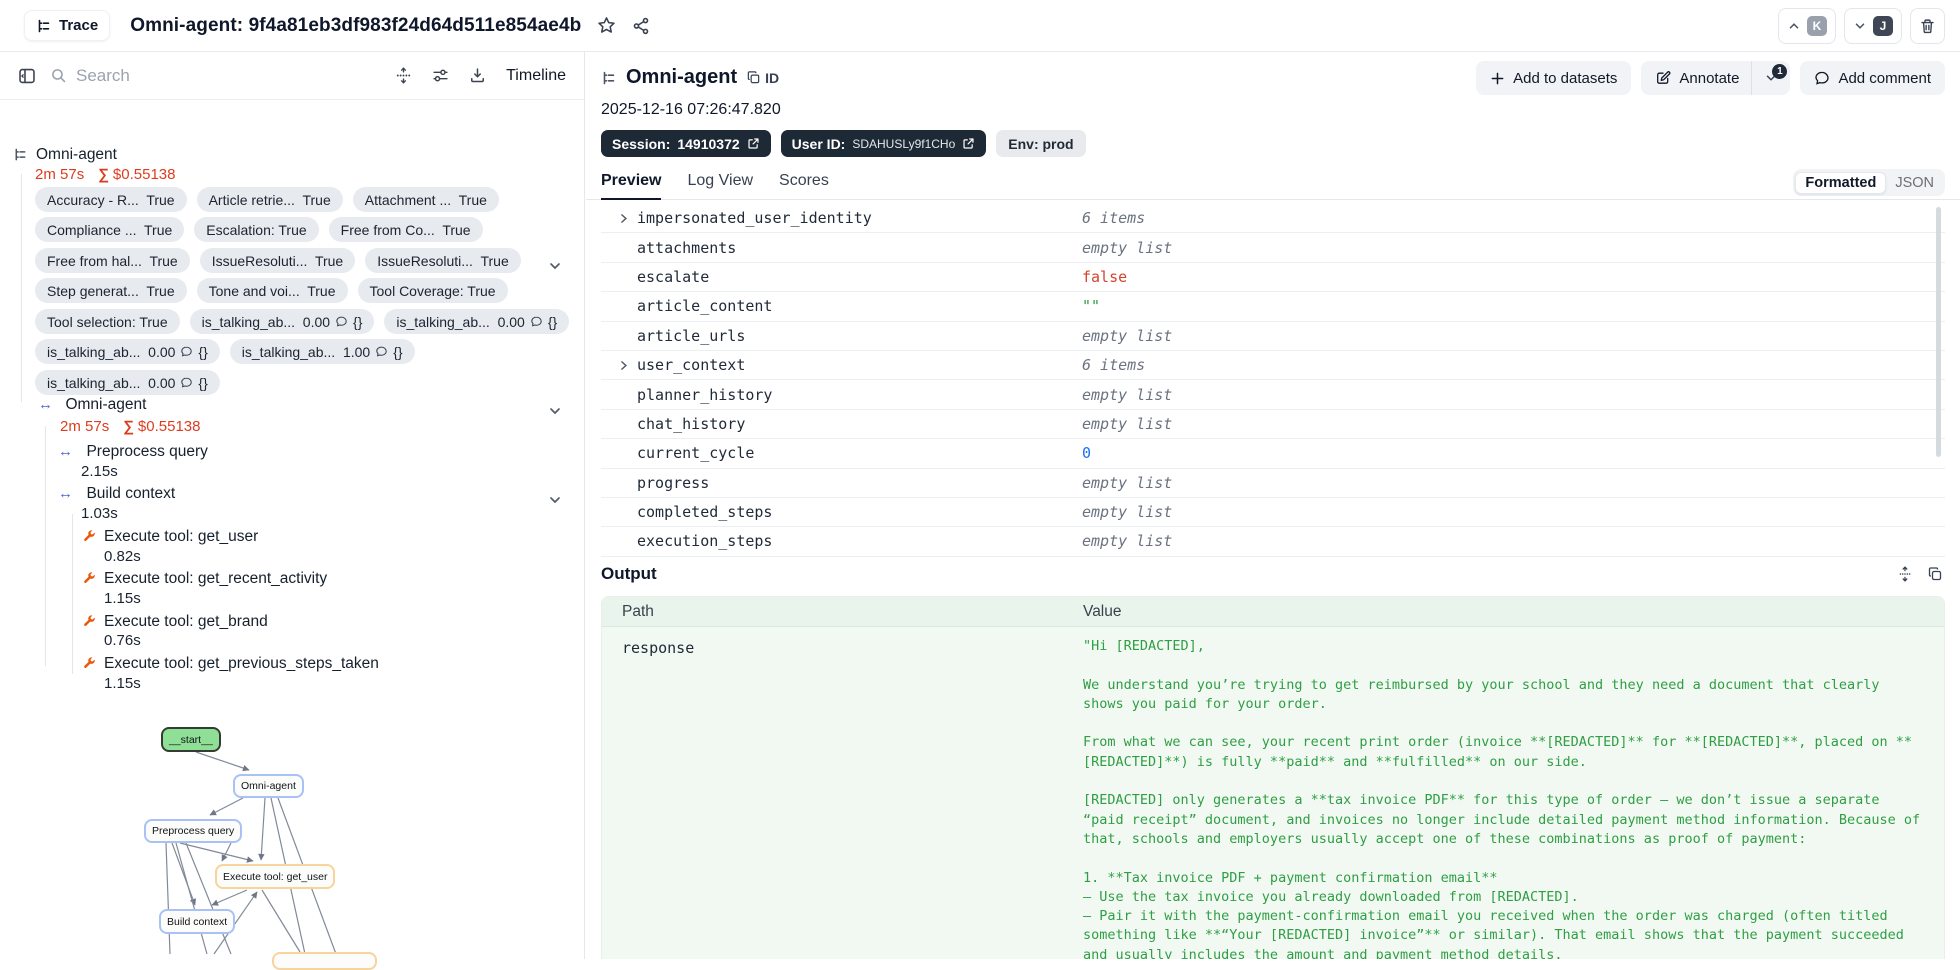 This screenshot has width=1960, height=970. Describe the element at coordinates (425, 199) in the screenshot. I see `score-badge: Attachment ... True` at that location.